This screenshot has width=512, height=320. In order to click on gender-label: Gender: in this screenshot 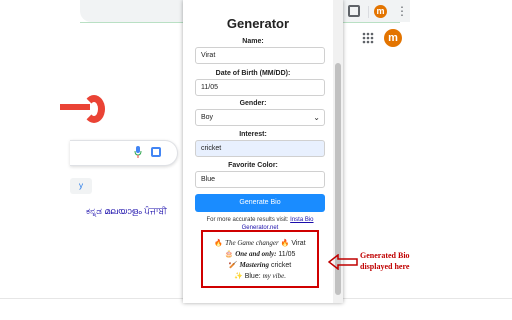, I will do `click(253, 103)`.